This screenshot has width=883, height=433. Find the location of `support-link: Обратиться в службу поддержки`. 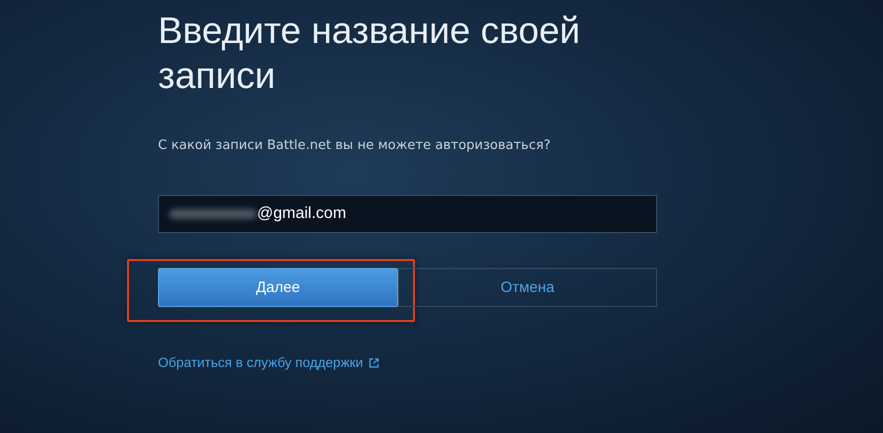

support-link: Обратиться в службу поддержки is located at coordinates (261, 362).